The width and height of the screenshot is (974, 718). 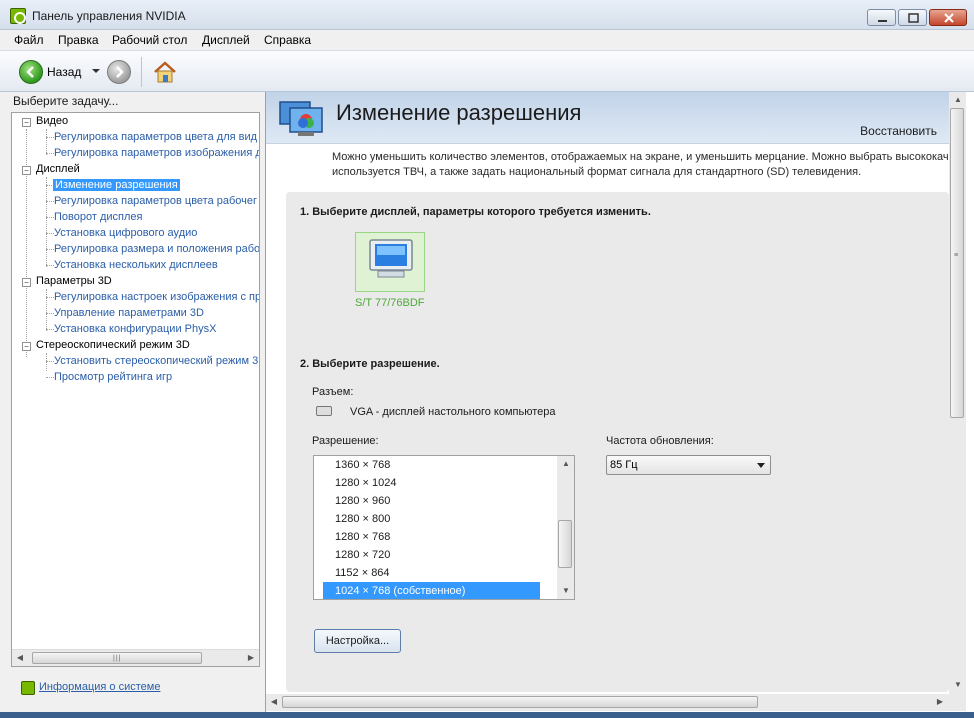 I want to click on scroll-corner, so click(x=957, y=702).